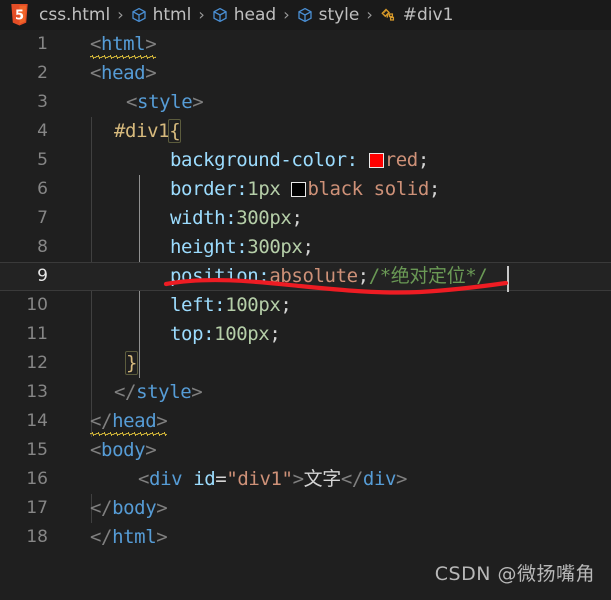 Image resolution: width=611 pixels, height=600 pixels. Describe the element at coordinates (19, 15) in the screenshot. I see `html5-file-icon: 5` at that location.